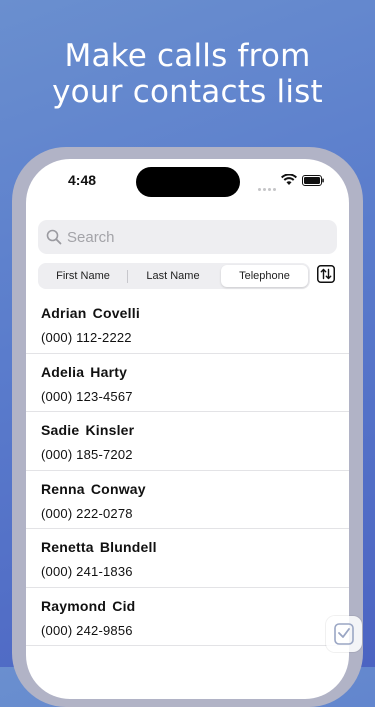 This screenshot has width=375, height=707. What do you see at coordinates (187, 500) in the screenshot?
I see `contact-row: Renna Conway (000) 222-0278` at bounding box center [187, 500].